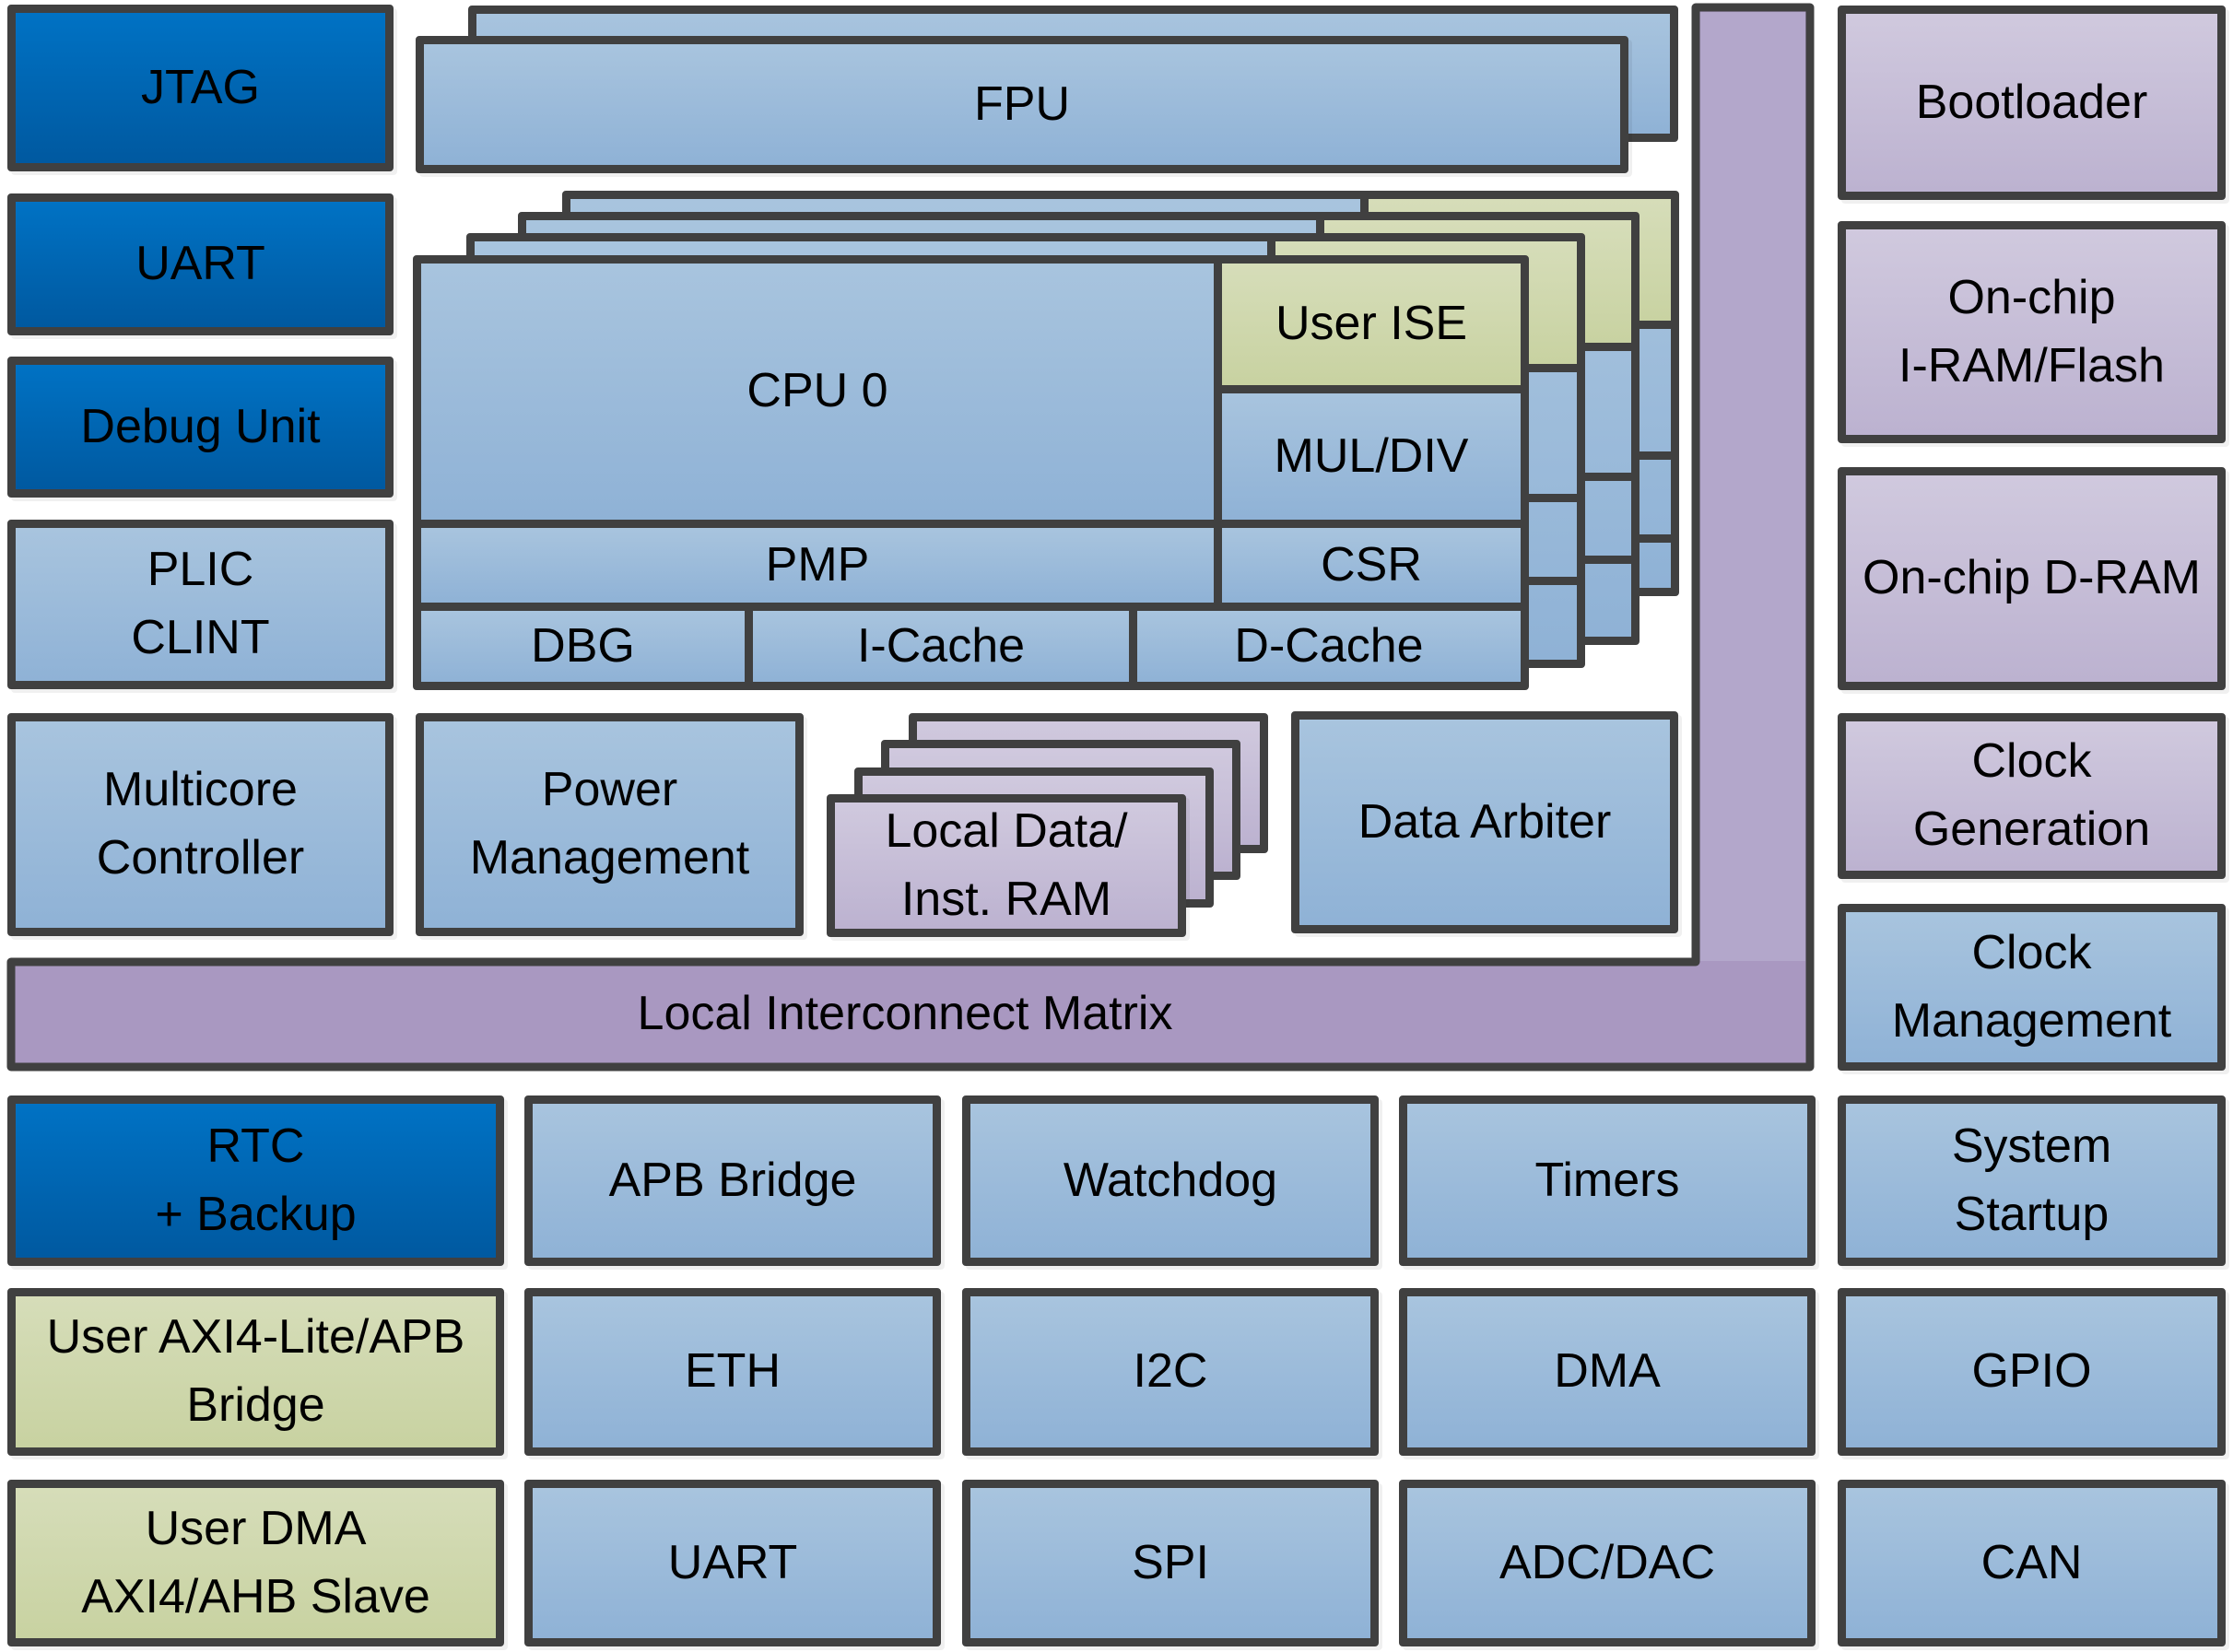 The height and width of the screenshot is (1652, 2233). Describe the element at coordinates (2032, 987) in the screenshot. I see `clock-management-block: Clock Management` at that location.